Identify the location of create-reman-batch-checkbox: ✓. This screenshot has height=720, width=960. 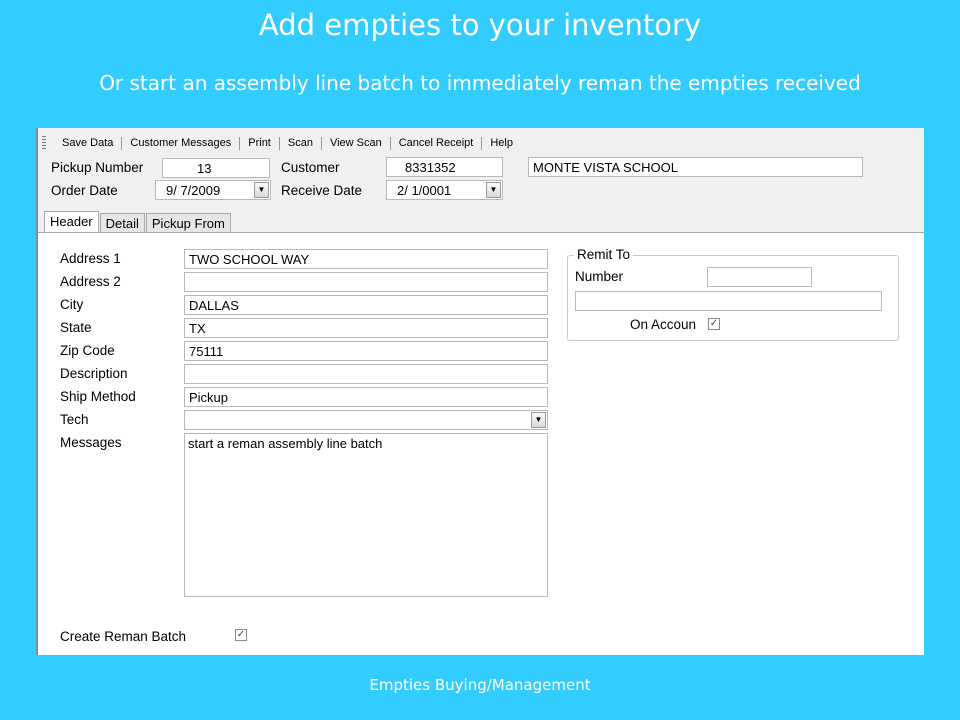
(241, 635).